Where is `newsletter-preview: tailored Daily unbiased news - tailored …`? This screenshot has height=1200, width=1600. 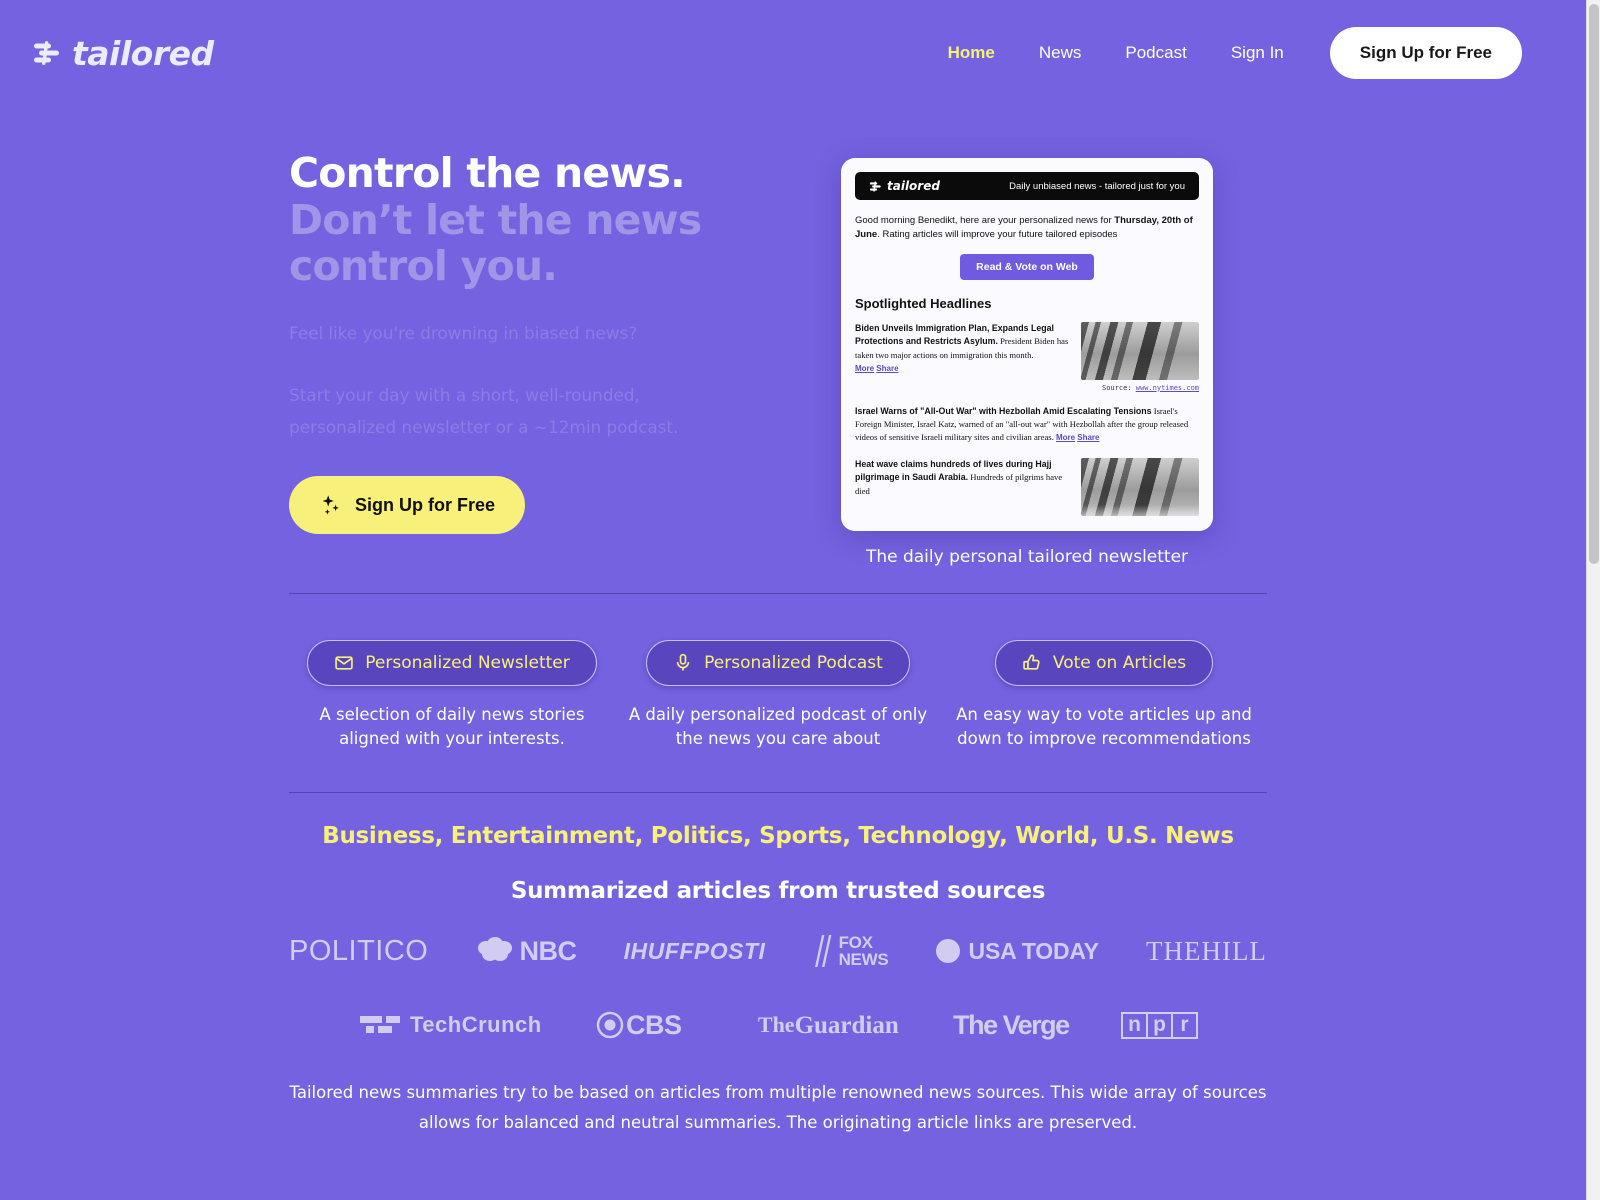 newsletter-preview: tailored Daily unbiased news - tailored … is located at coordinates (1027, 362).